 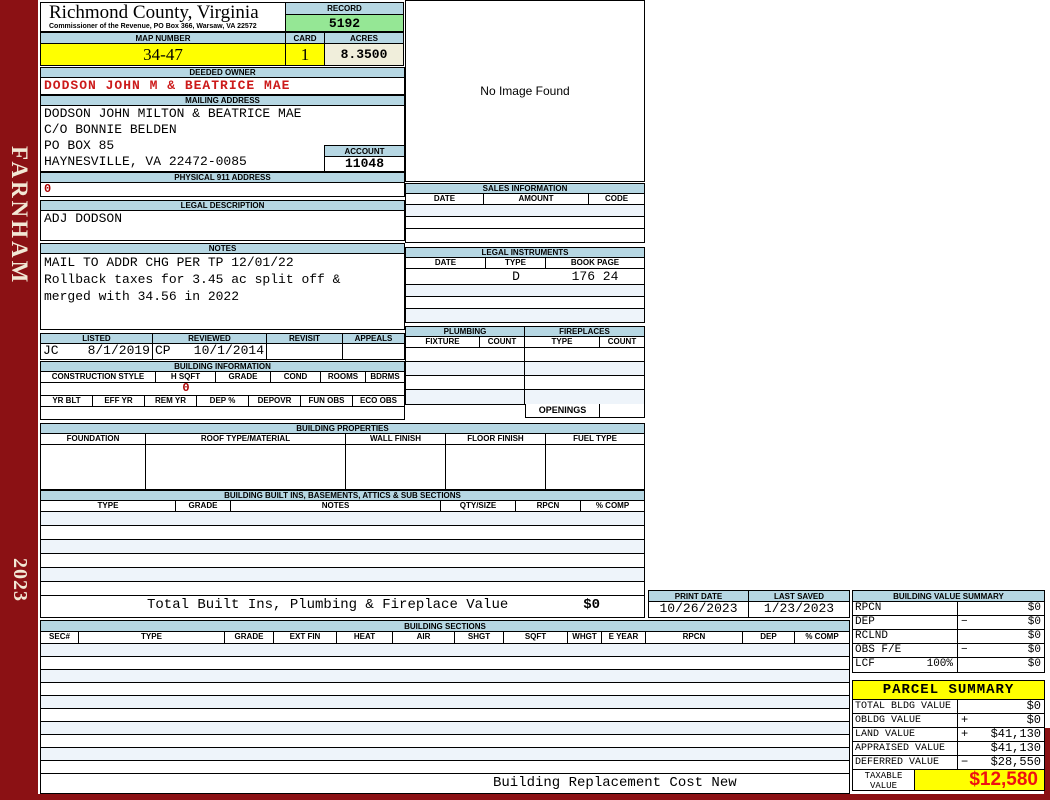 What do you see at coordinates (98, 377) in the screenshot?
I see `col-construction-style: CONSTRUCTION STYLE` at bounding box center [98, 377].